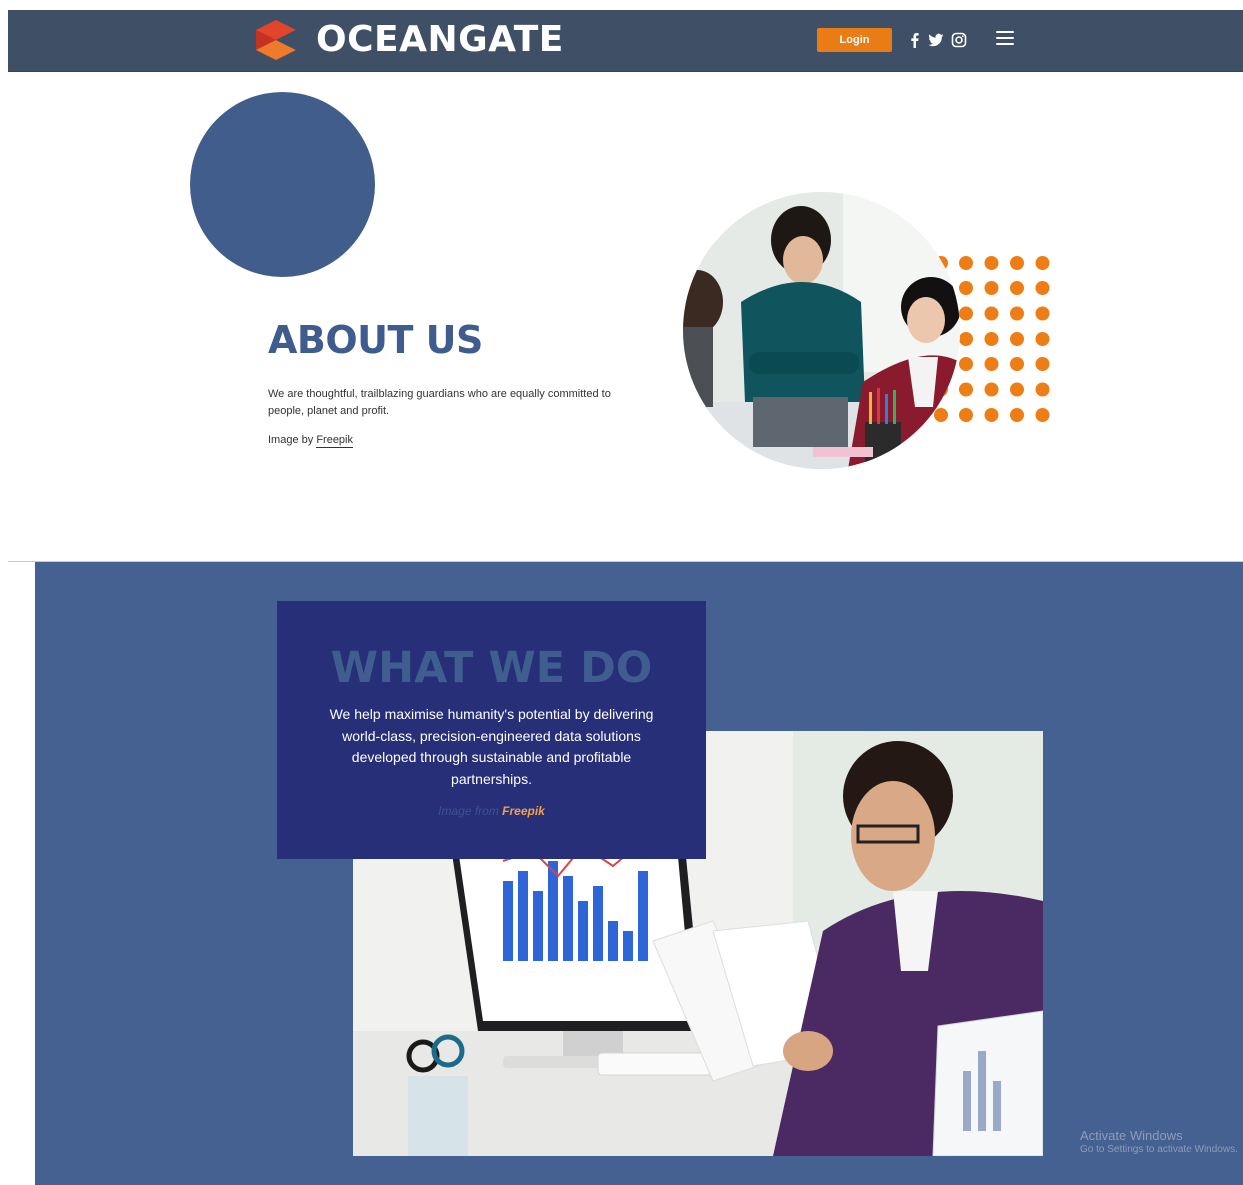 The image size is (1243, 1185). What do you see at coordinates (936, 40) in the screenshot?
I see `twitter-icon` at bounding box center [936, 40].